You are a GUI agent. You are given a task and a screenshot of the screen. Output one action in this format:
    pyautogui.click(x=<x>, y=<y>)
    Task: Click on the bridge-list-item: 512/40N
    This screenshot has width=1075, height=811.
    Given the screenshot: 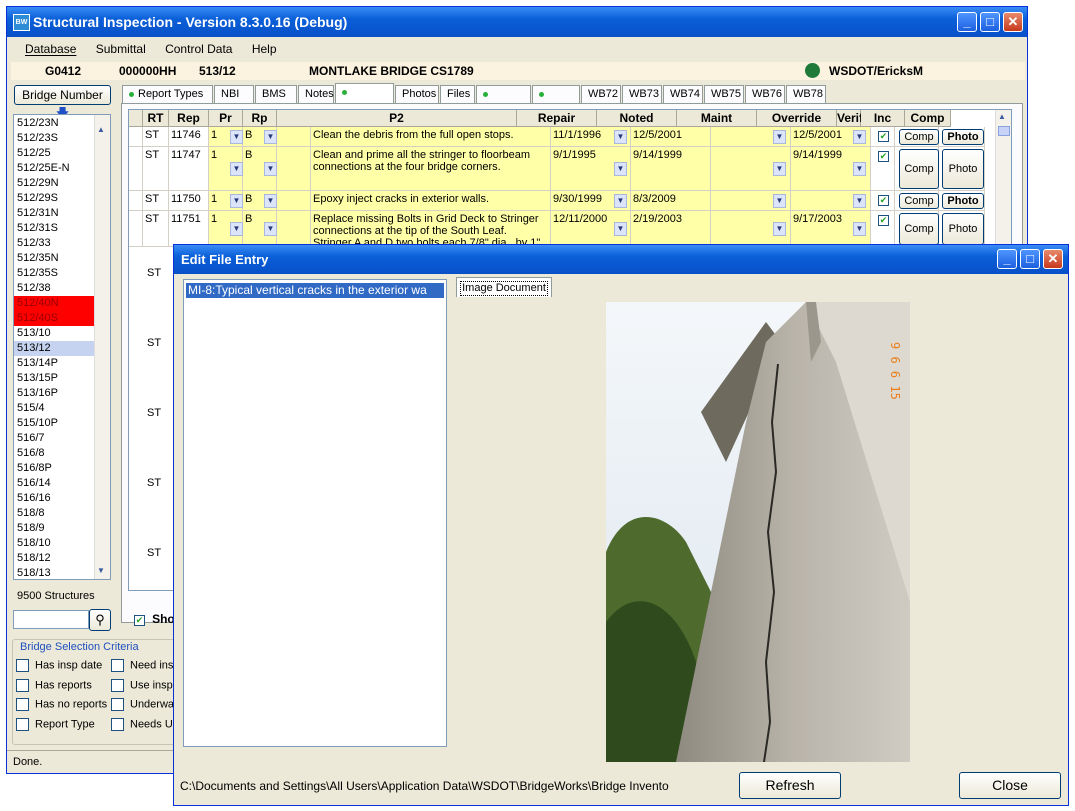 What is the action you would take?
    pyautogui.click(x=57, y=303)
    